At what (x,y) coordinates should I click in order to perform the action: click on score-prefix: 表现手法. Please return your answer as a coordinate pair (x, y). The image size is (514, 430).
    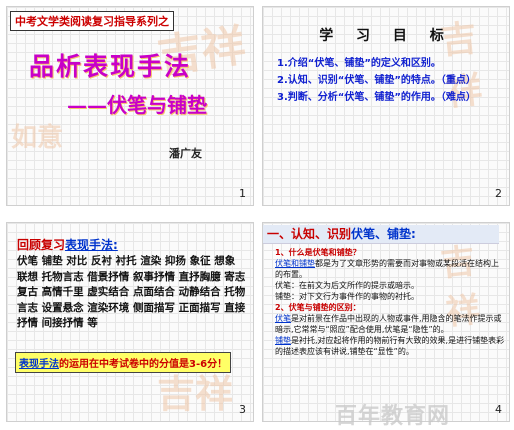
    Looking at the image, I should click on (39, 364).